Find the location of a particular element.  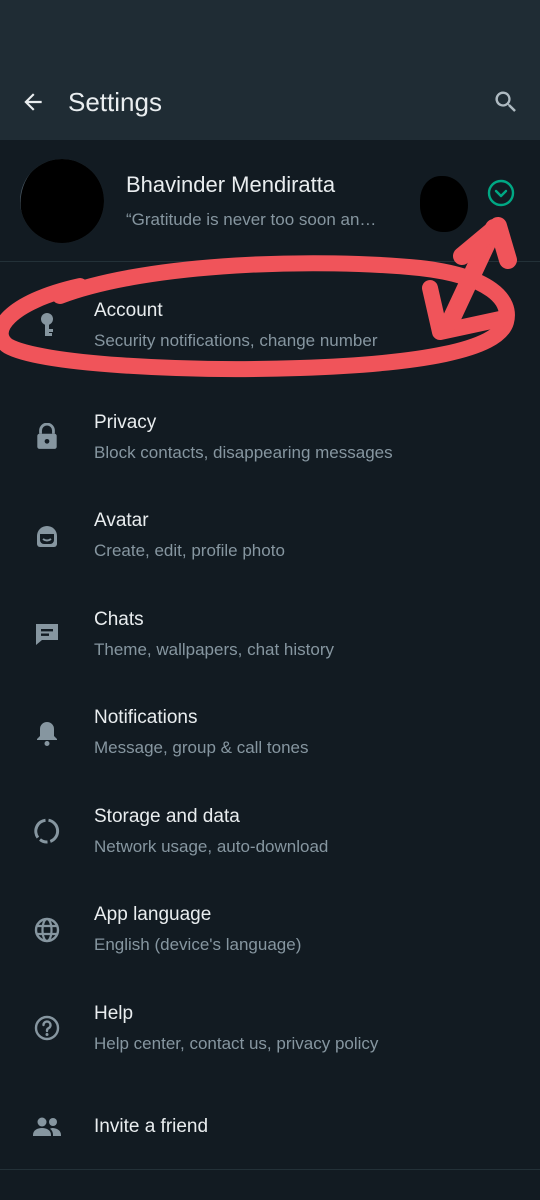

item-label: Privacy is located at coordinates (125, 422).